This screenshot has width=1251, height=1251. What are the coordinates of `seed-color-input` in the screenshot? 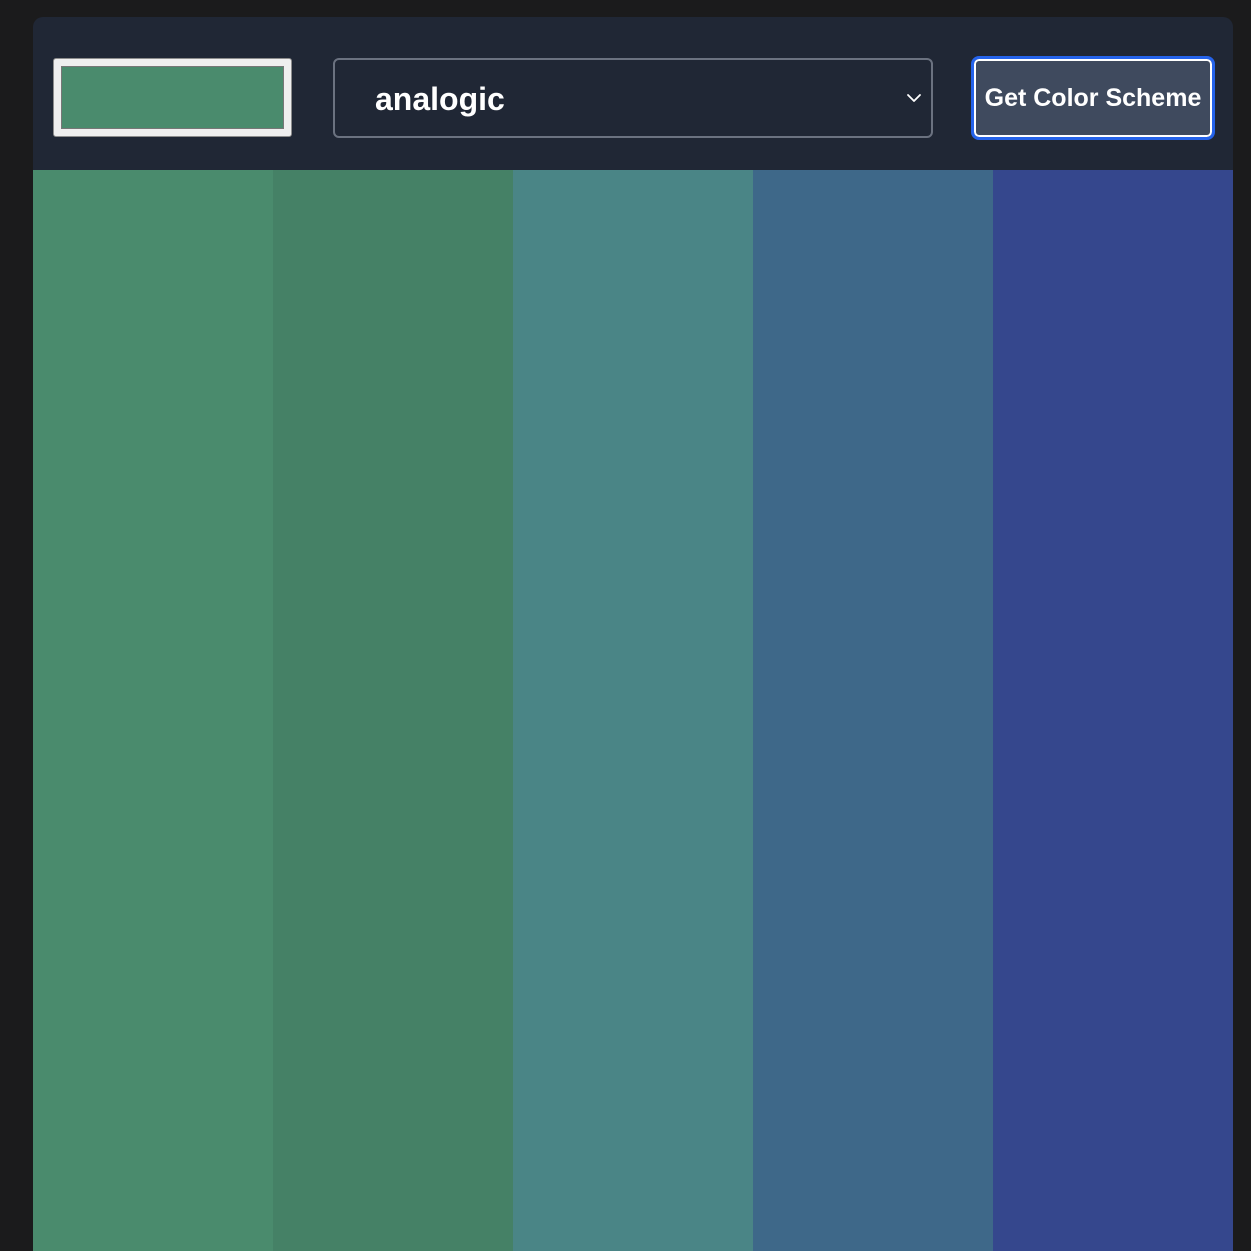 It's located at (172, 97).